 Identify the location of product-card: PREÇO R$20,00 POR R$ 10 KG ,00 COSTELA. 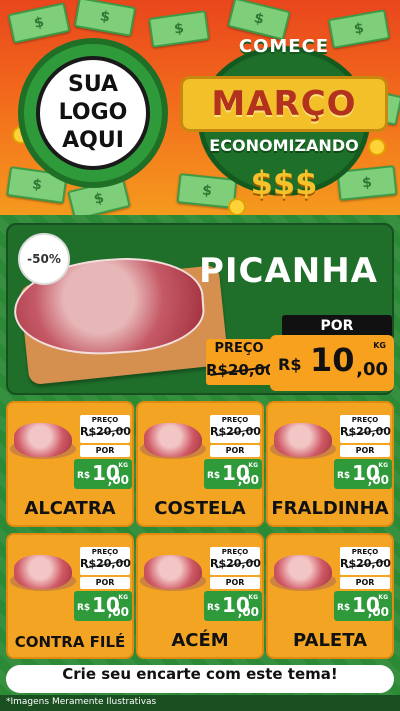
(200, 464).